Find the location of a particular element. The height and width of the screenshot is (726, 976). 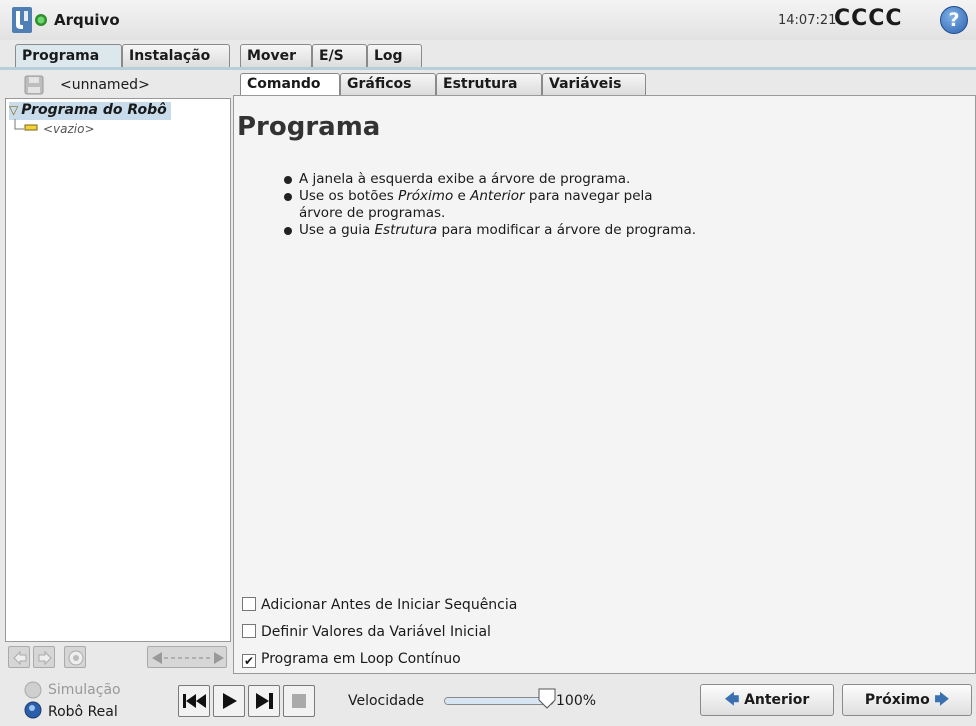

previous-button: 🡄 Anterior is located at coordinates (767, 700).